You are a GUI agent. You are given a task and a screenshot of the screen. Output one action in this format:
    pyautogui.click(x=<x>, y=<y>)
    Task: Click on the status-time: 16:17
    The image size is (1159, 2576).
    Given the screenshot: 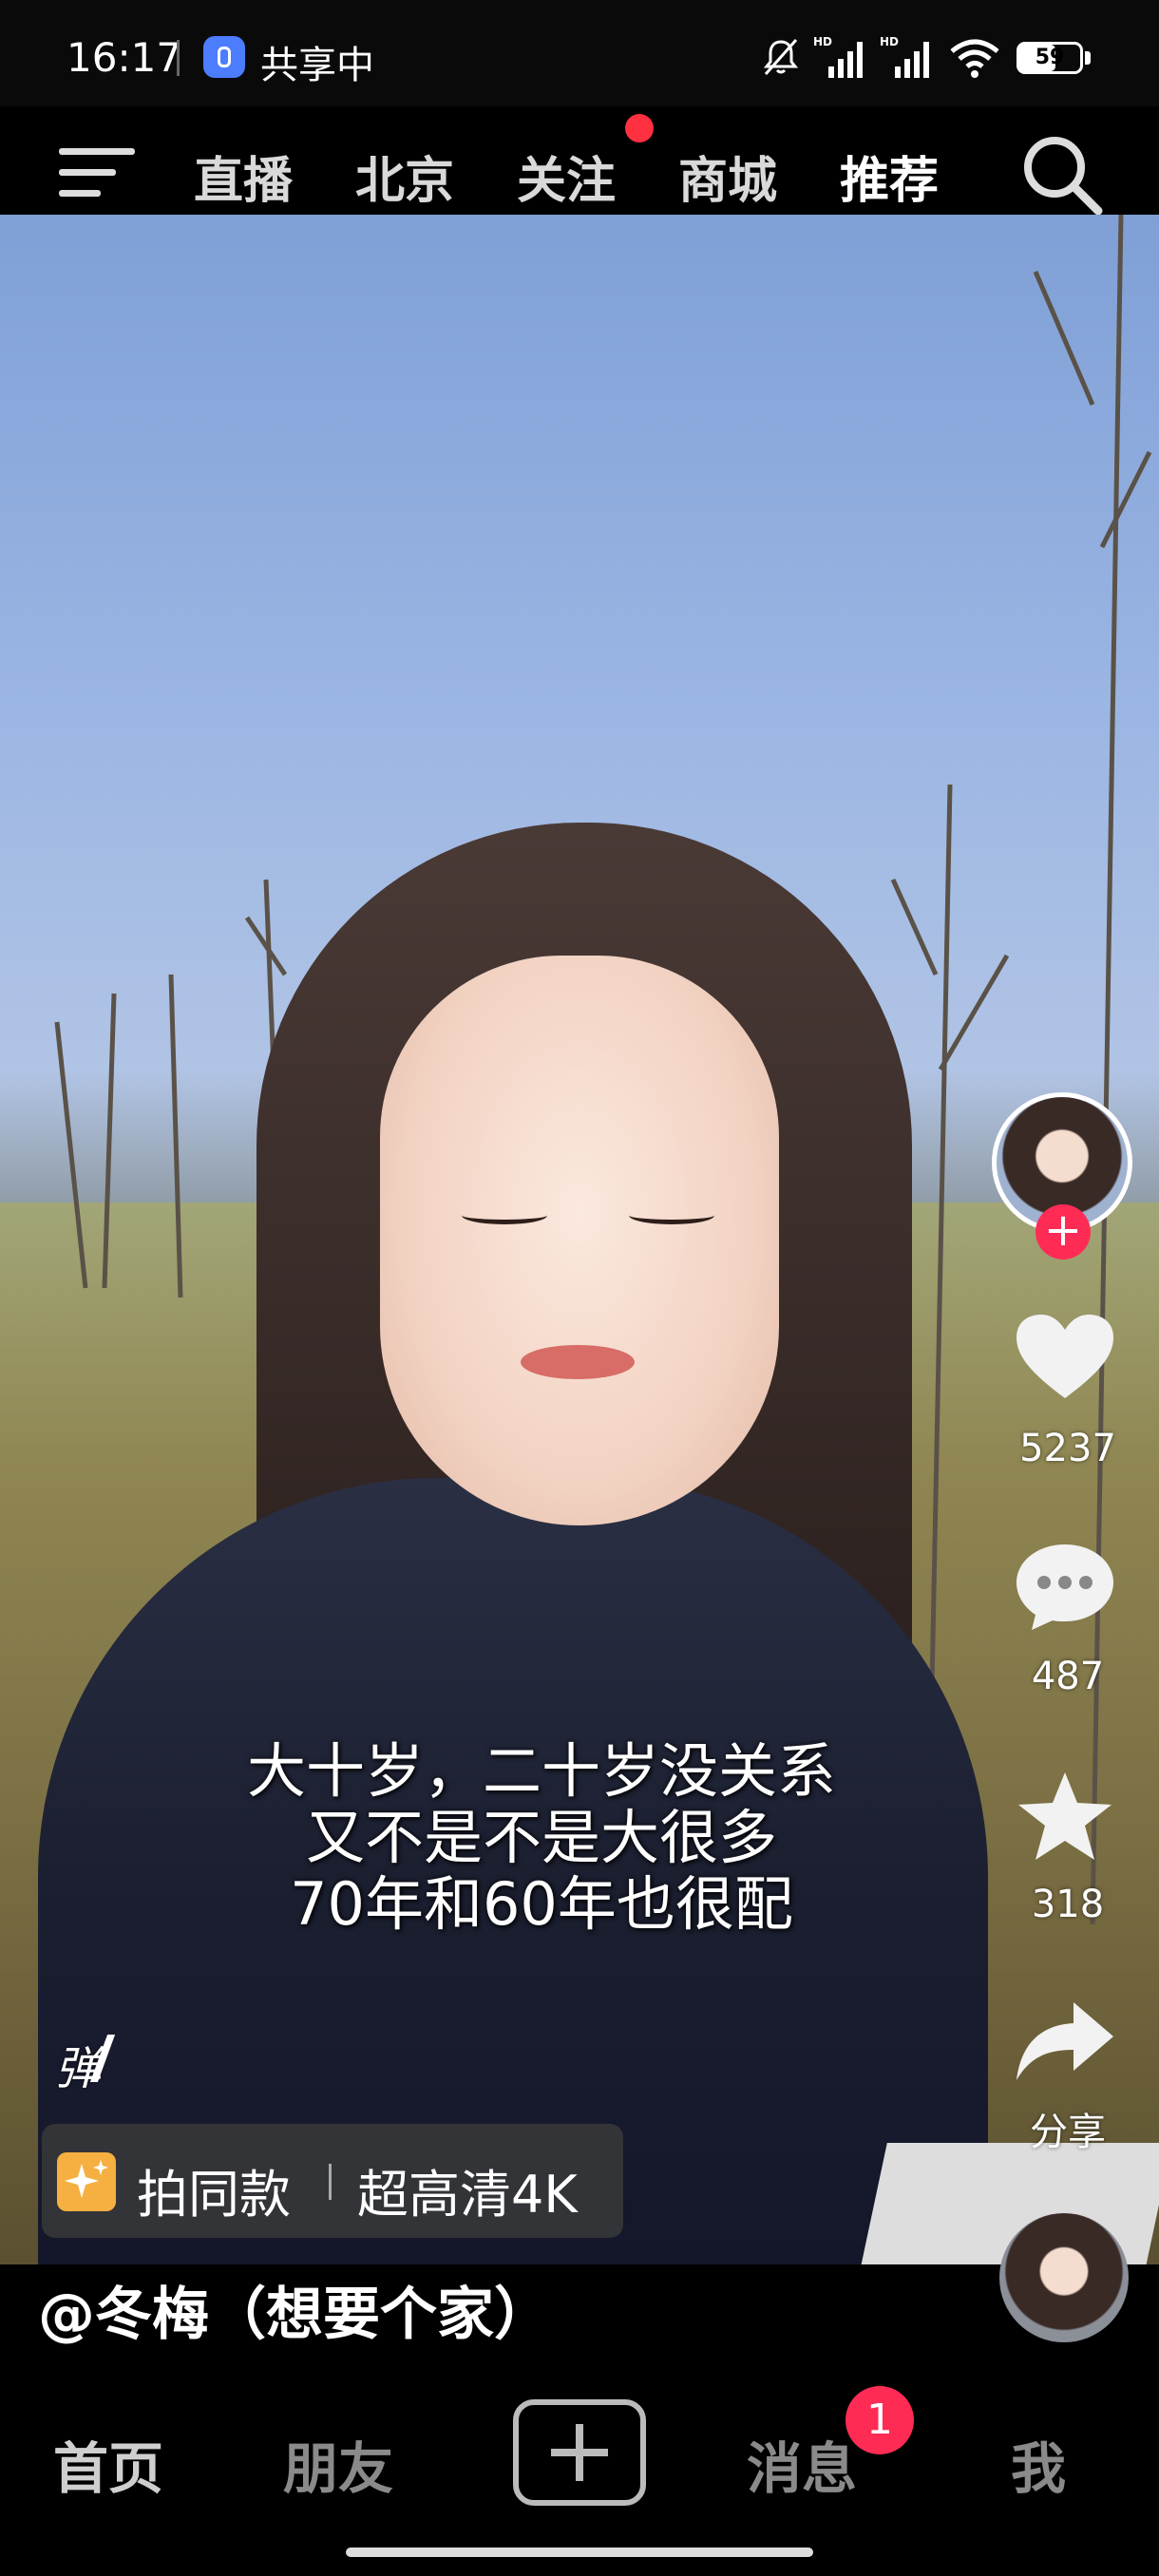 What is the action you would take?
    pyautogui.click(x=124, y=57)
    